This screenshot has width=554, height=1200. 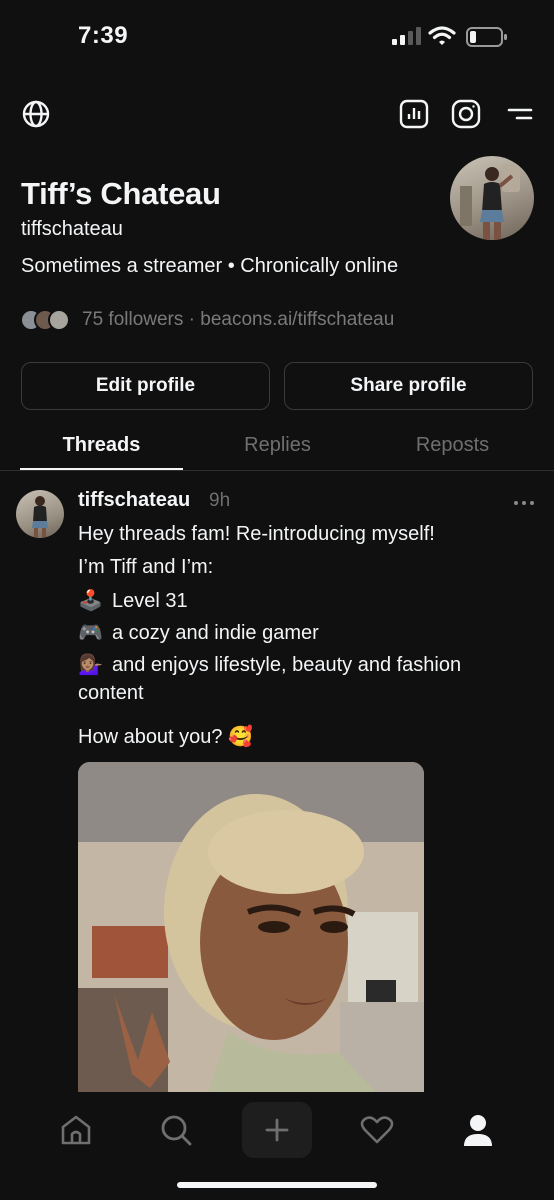 What do you see at coordinates (277, 114) in the screenshot?
I see `top-nav` at bounding box center [277, 114].